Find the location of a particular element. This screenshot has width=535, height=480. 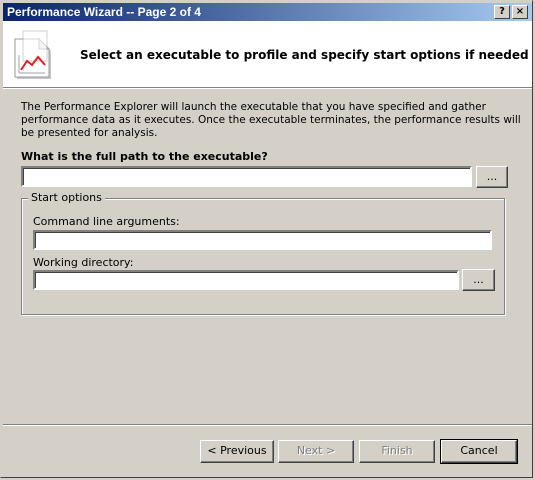

window-title: Performance Wizard -- Page 2 of 4 is located at coordinates (104, 12).